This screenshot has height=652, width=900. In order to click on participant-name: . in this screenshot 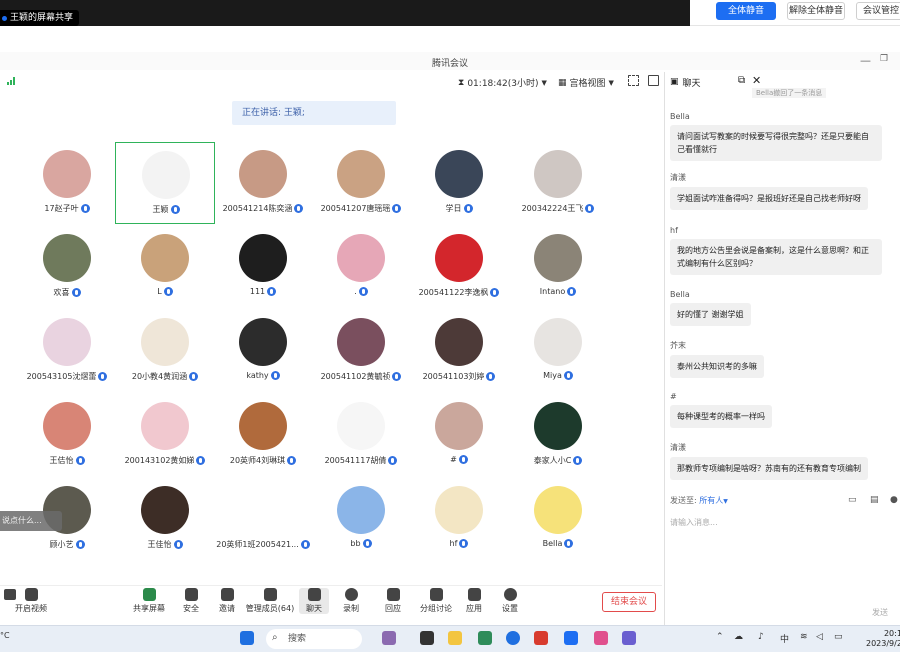, I will do `click(361, 291)`.